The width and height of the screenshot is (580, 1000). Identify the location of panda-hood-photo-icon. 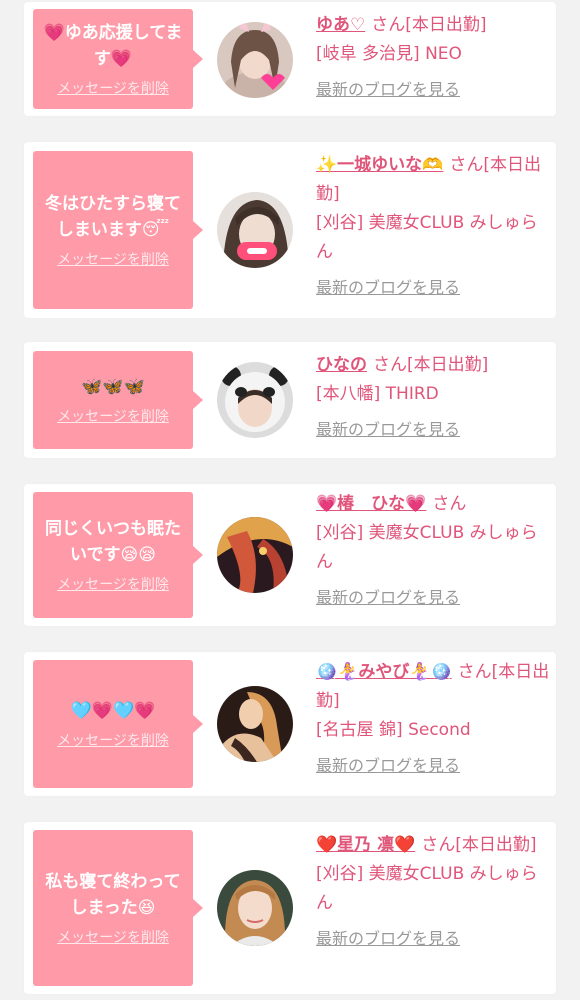
(255, 400).